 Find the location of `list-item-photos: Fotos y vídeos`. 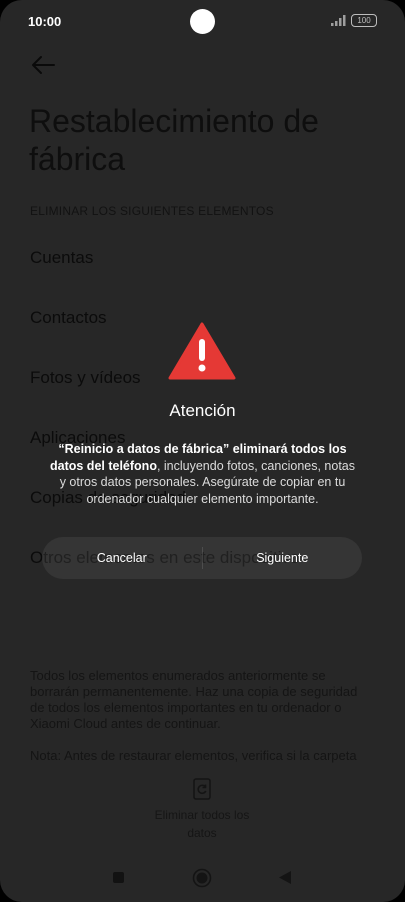

list-item-photos: Fotos y vídeos is located at coordinates (85, 377).